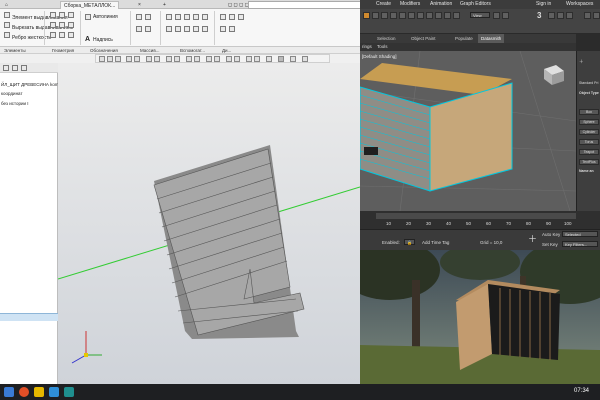  Describe the element at coordinates (551, 234) in the screenshot. I see `auto-key-button: Auto Key` at that location.